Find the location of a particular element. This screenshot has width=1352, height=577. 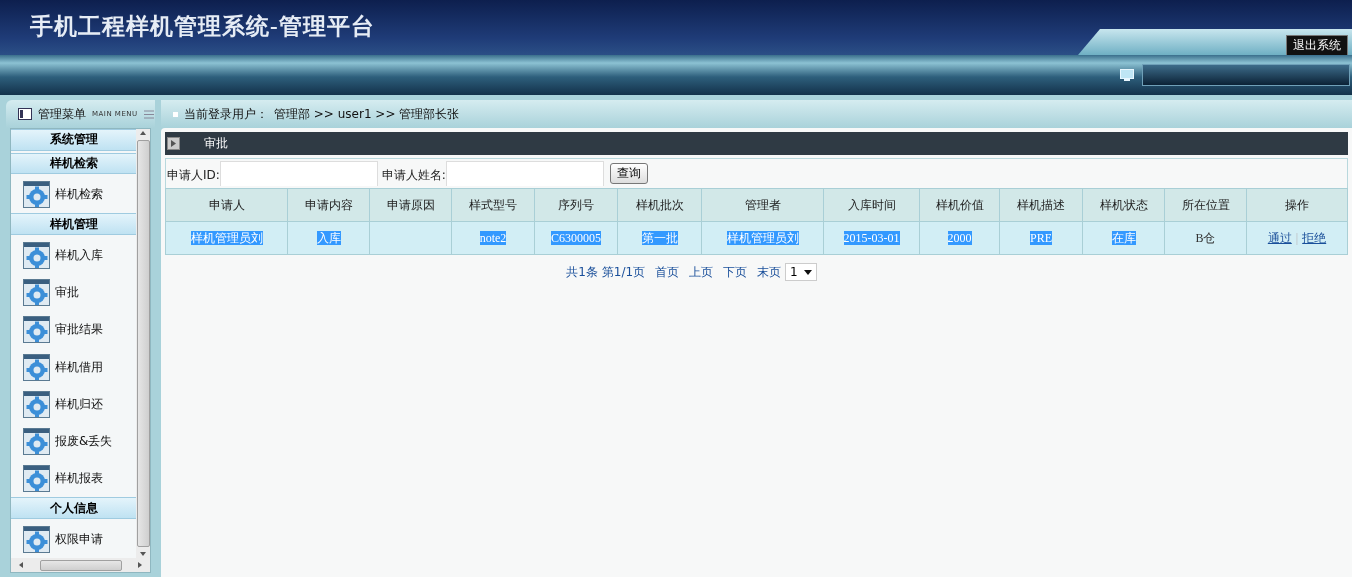

sidebar-item: 样机检索 is located at coordinates (73, 195).